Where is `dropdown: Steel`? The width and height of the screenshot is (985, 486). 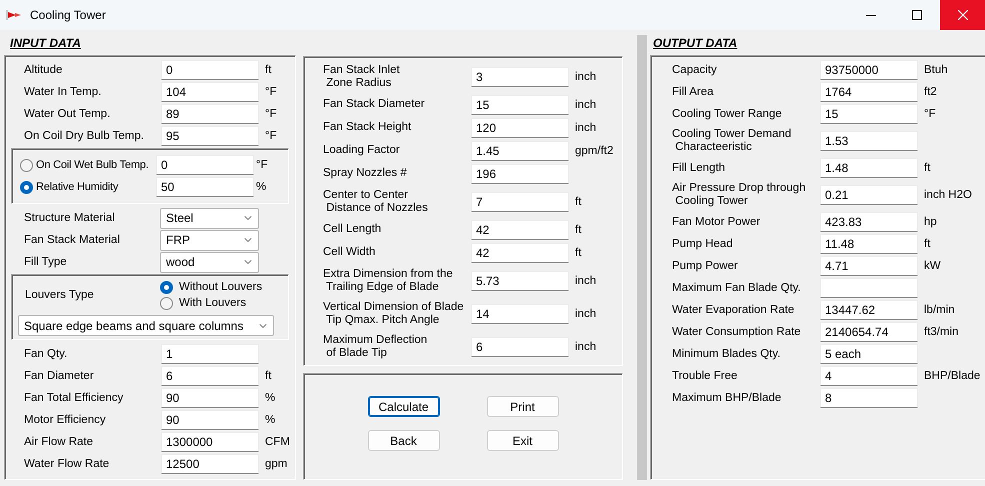
dropdown: Steel is located at coordinates (209, 218).